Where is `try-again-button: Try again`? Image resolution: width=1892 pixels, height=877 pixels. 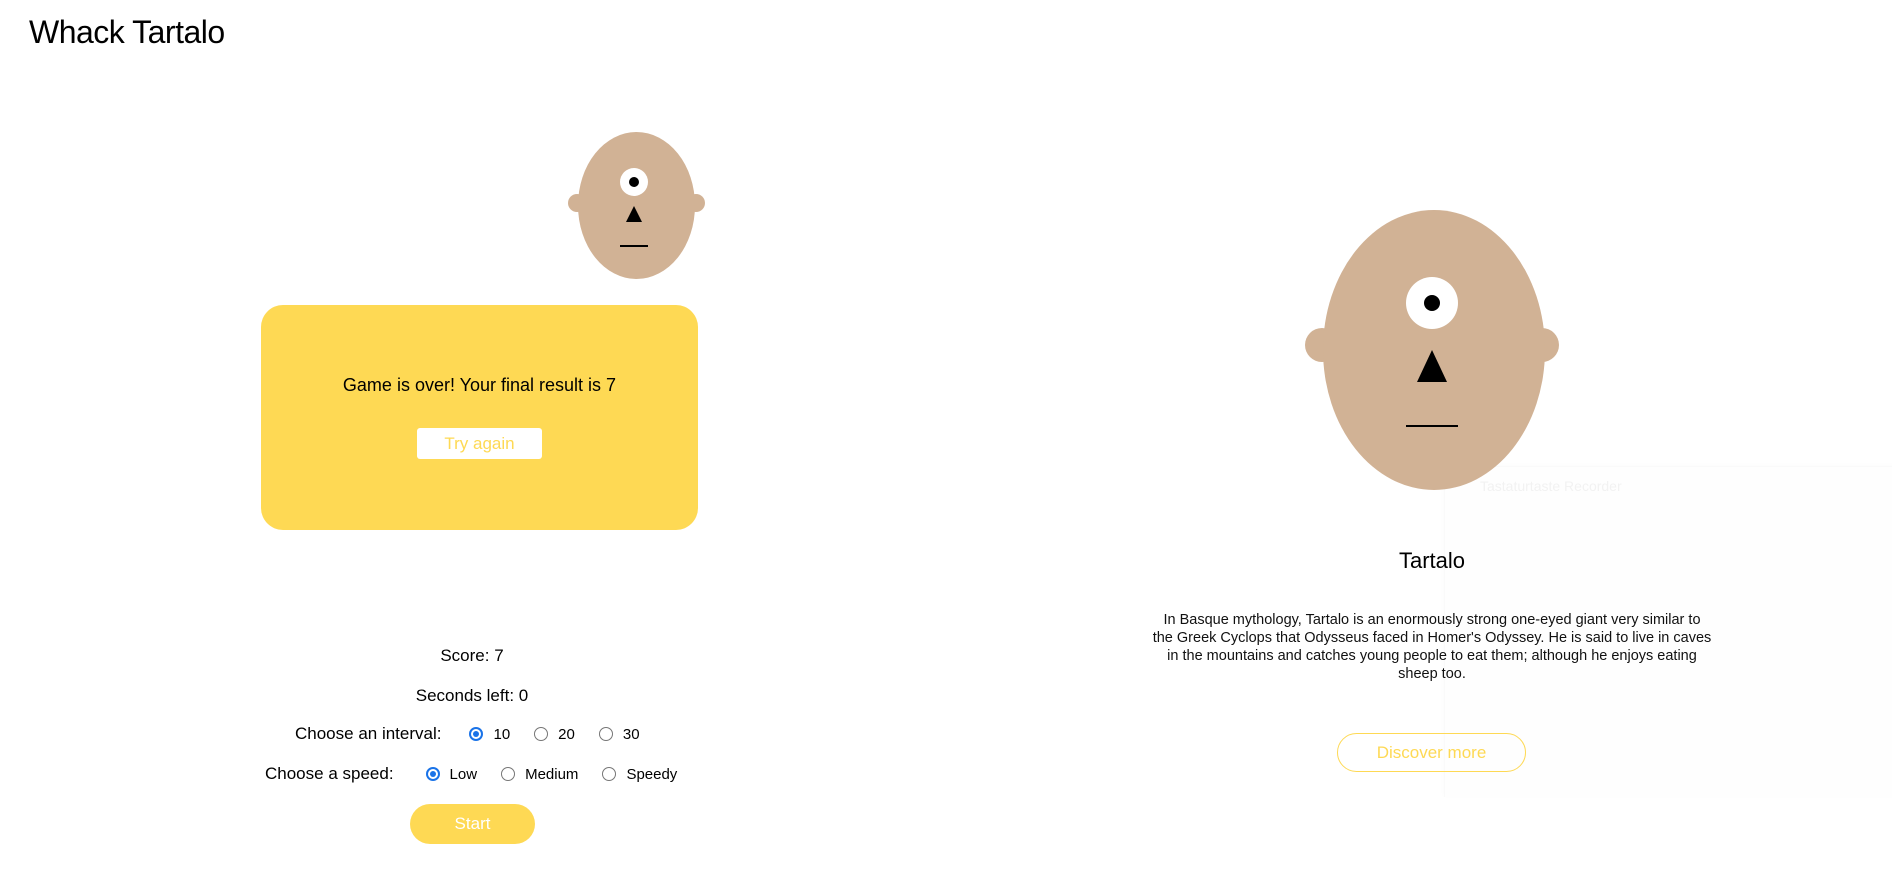
try-again-button: Try again is located at coordinates (479, 443).